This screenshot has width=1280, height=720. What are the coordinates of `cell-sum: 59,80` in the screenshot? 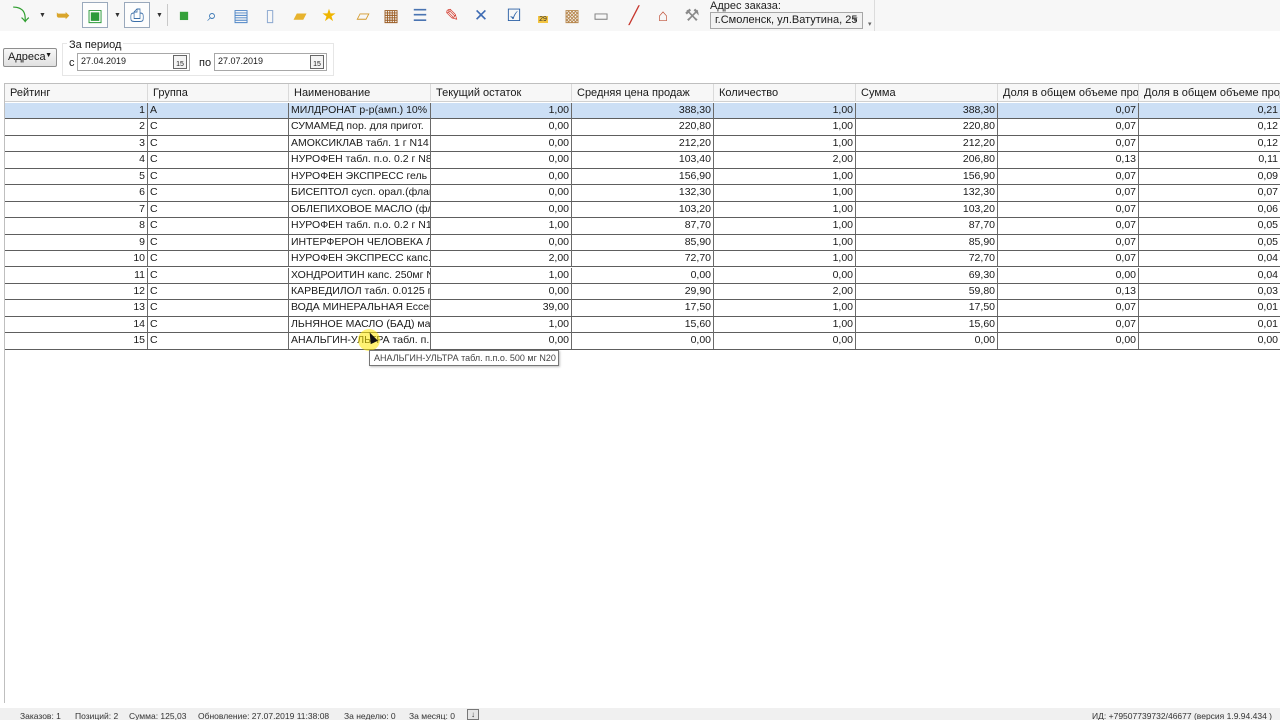 It's located at (927, 291).